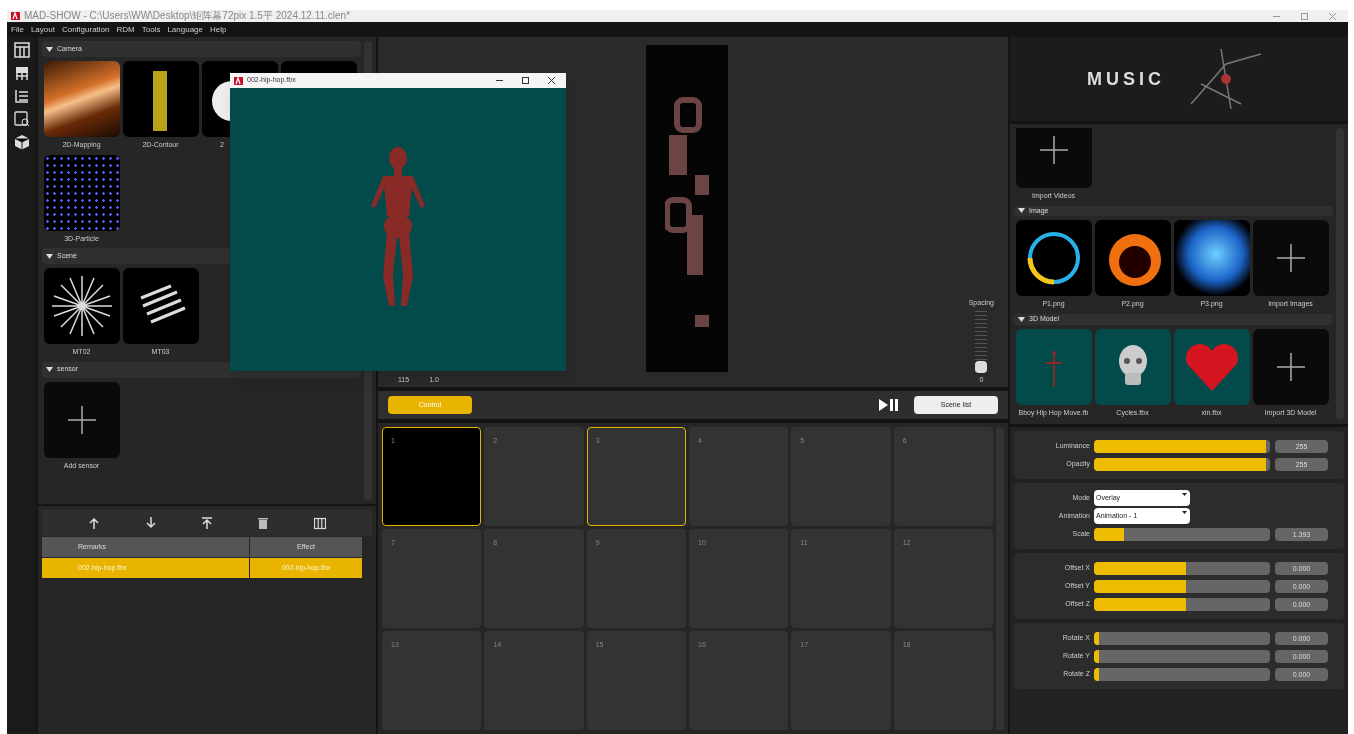  Describe the element at coordinates (187, 16) in the screenshot. I see `window-title: MAD-SHOW - C:\Users\WW\Desktop\矩阵幕72pix 1.5平 2024.12.11.clen*` at that location.